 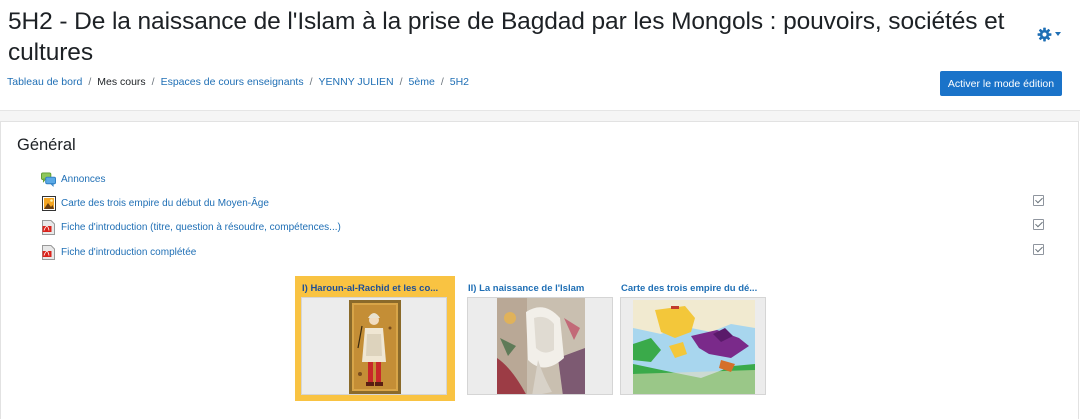 What do you see at coordinates (374, 346) in the screenshot?
I see `persian-miniature-thumbnail` at bounding box center [374, 346].